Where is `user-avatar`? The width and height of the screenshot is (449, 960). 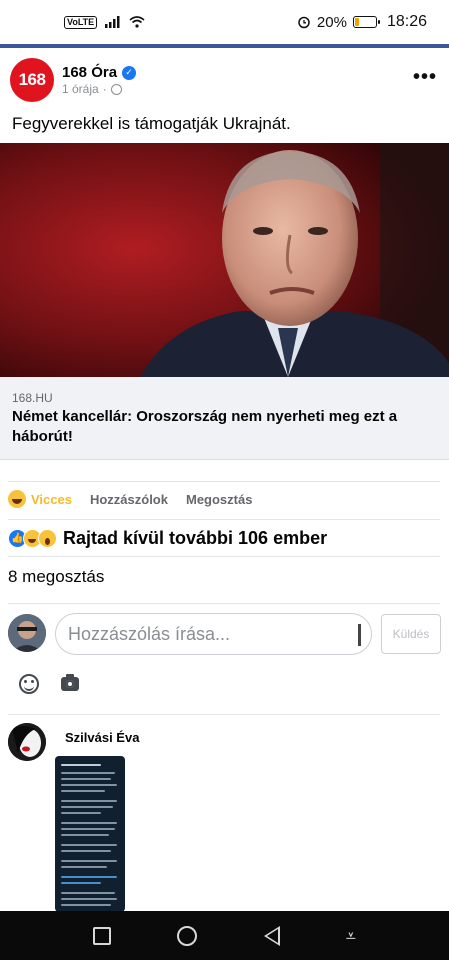
user-avatar is located at coordinates (27, 633).